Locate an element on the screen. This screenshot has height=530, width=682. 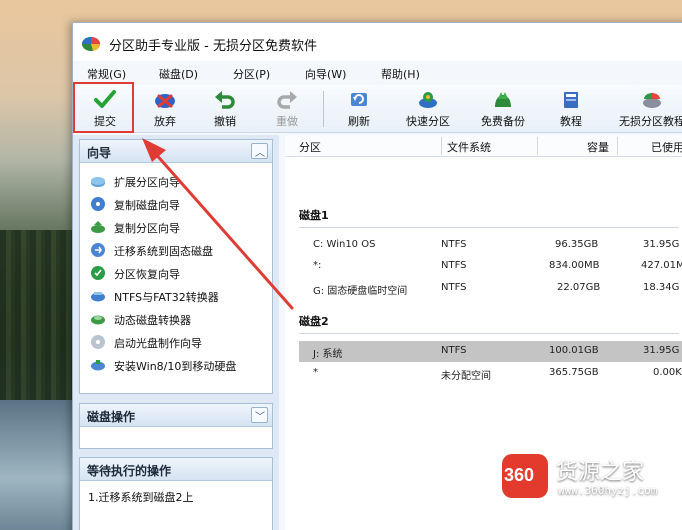
lossless-partition-icon is located at coordinates (652, 100).